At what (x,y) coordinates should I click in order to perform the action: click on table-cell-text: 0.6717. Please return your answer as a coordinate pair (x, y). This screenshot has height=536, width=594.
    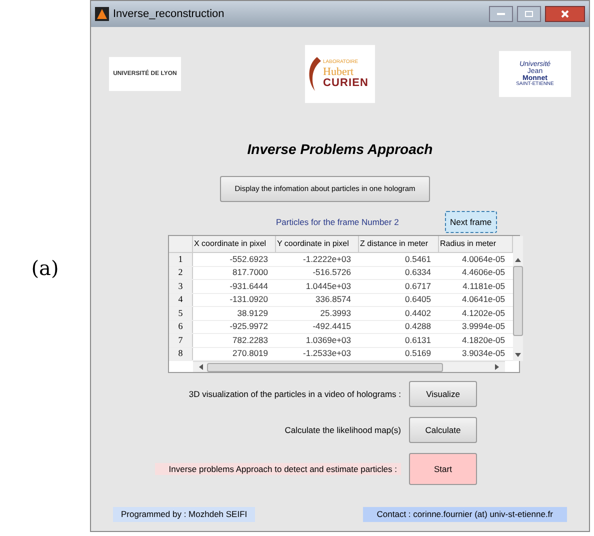
    Looking at the image, I should click on (418, 286).